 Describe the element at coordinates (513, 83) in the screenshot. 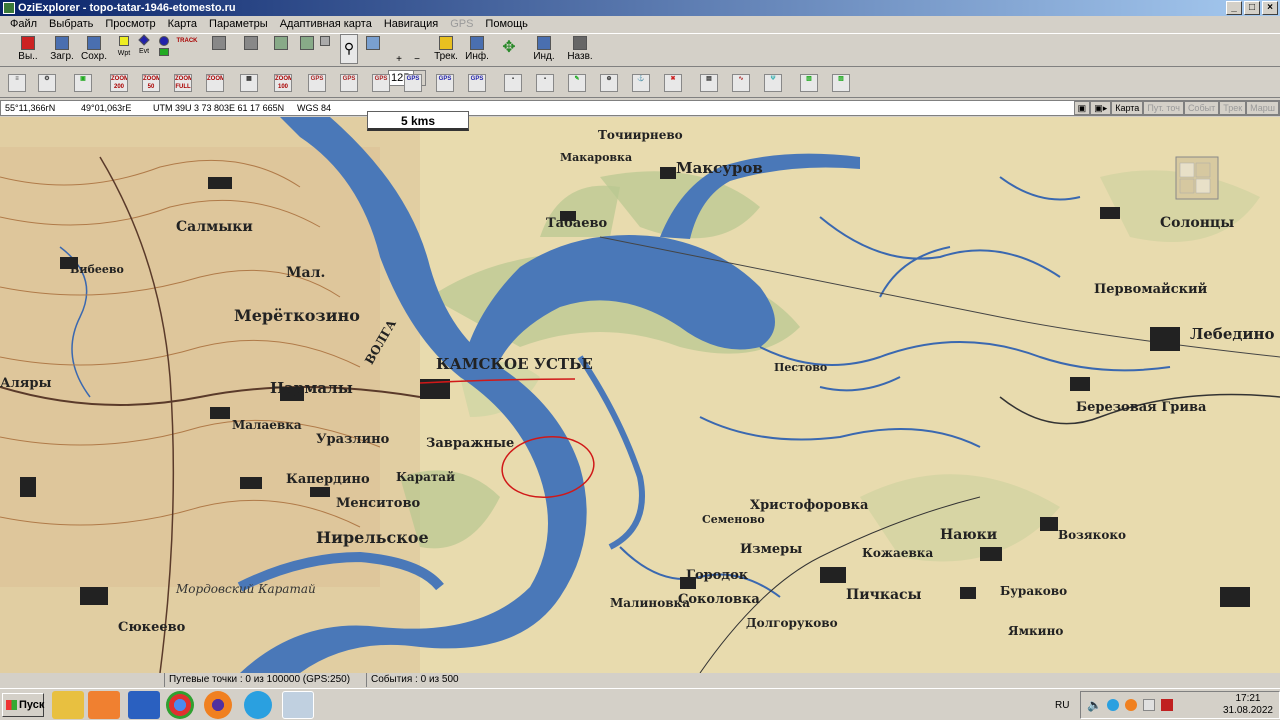

I see `sim-button: ▪` at that location.